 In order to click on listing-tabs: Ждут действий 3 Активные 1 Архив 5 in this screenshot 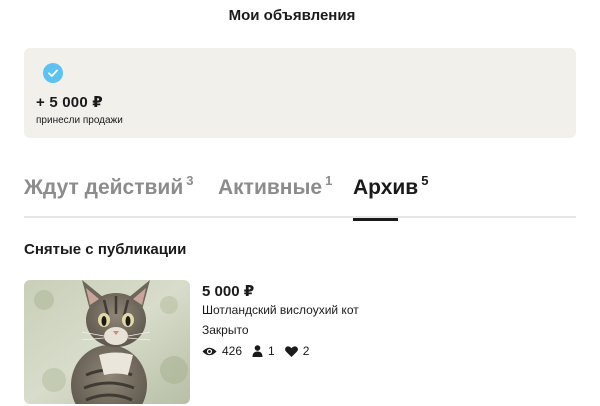, I will do `click(300, 197)`.